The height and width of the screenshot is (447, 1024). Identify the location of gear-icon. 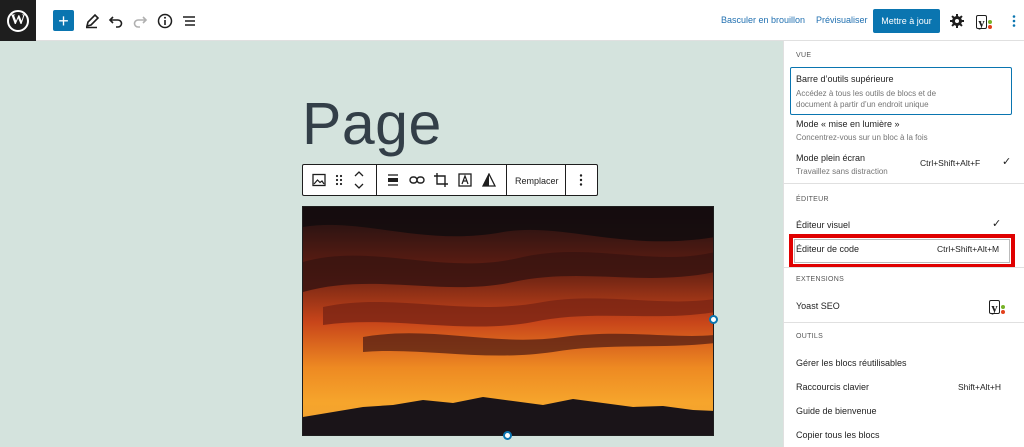
(957, 21).